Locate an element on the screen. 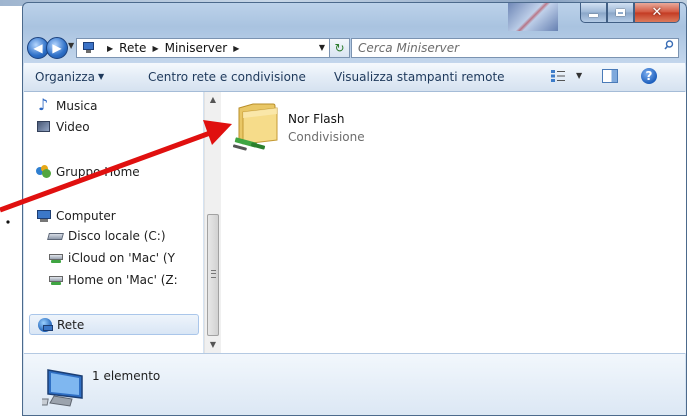 Image resolution: width=687 pixels, height=418 pixels. drive-icon is located at coordinates (56, 236).